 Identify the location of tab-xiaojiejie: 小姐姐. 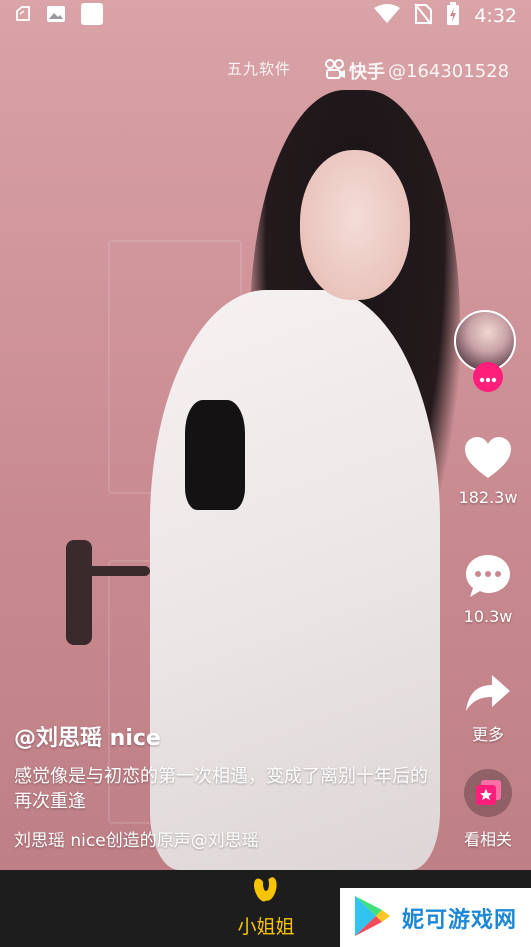
(266, 907).